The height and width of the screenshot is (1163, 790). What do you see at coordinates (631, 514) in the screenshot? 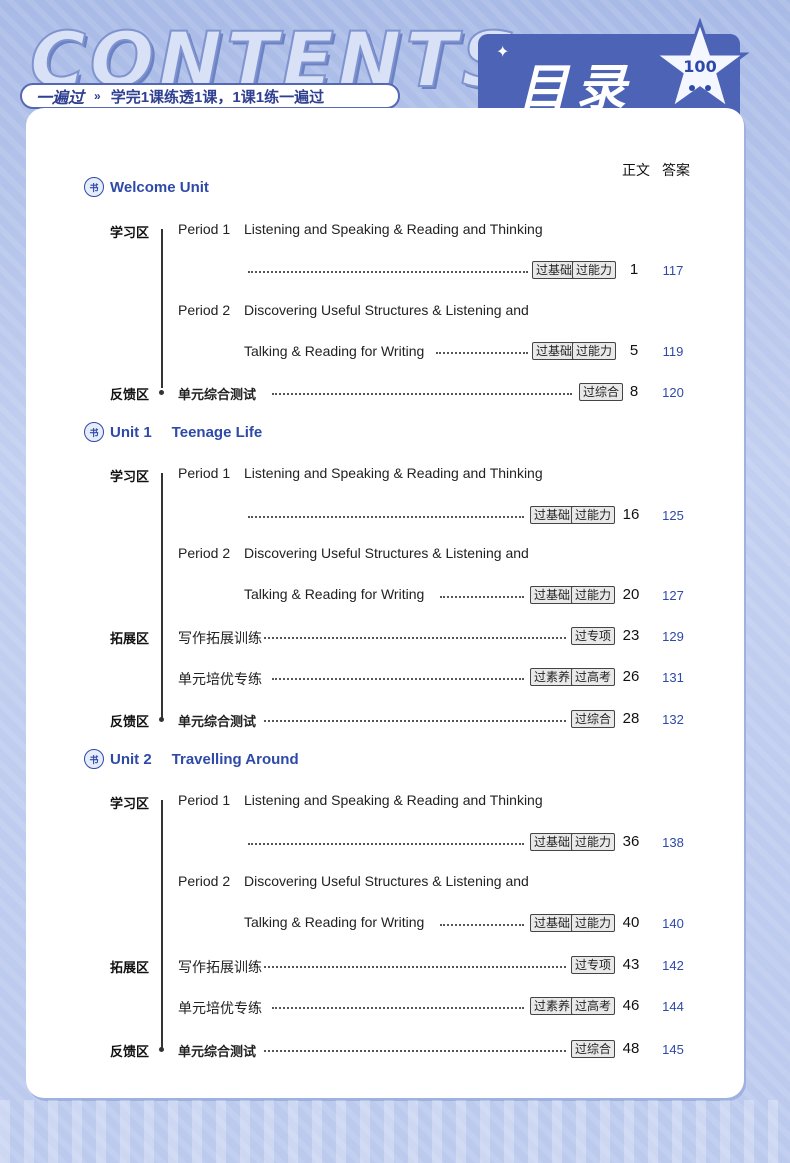
I see `page-number: 16` at bounding box center [631, 514].